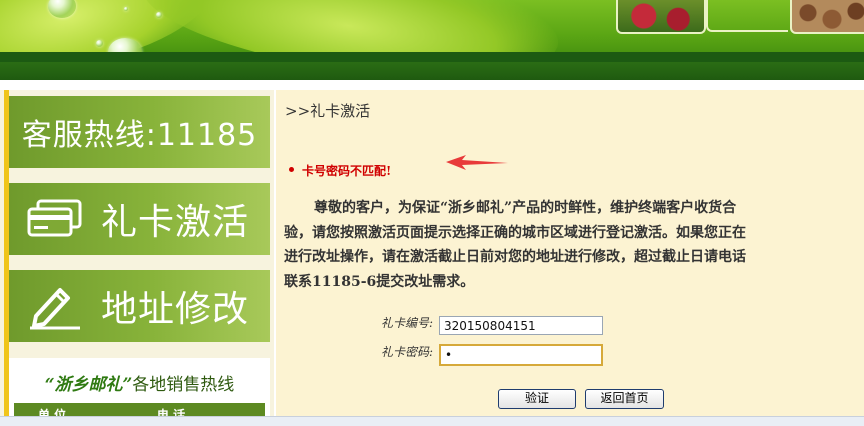  Describe the element at coordinates (827, 17) in the screenshot. I see `nuts-photo` at that location.